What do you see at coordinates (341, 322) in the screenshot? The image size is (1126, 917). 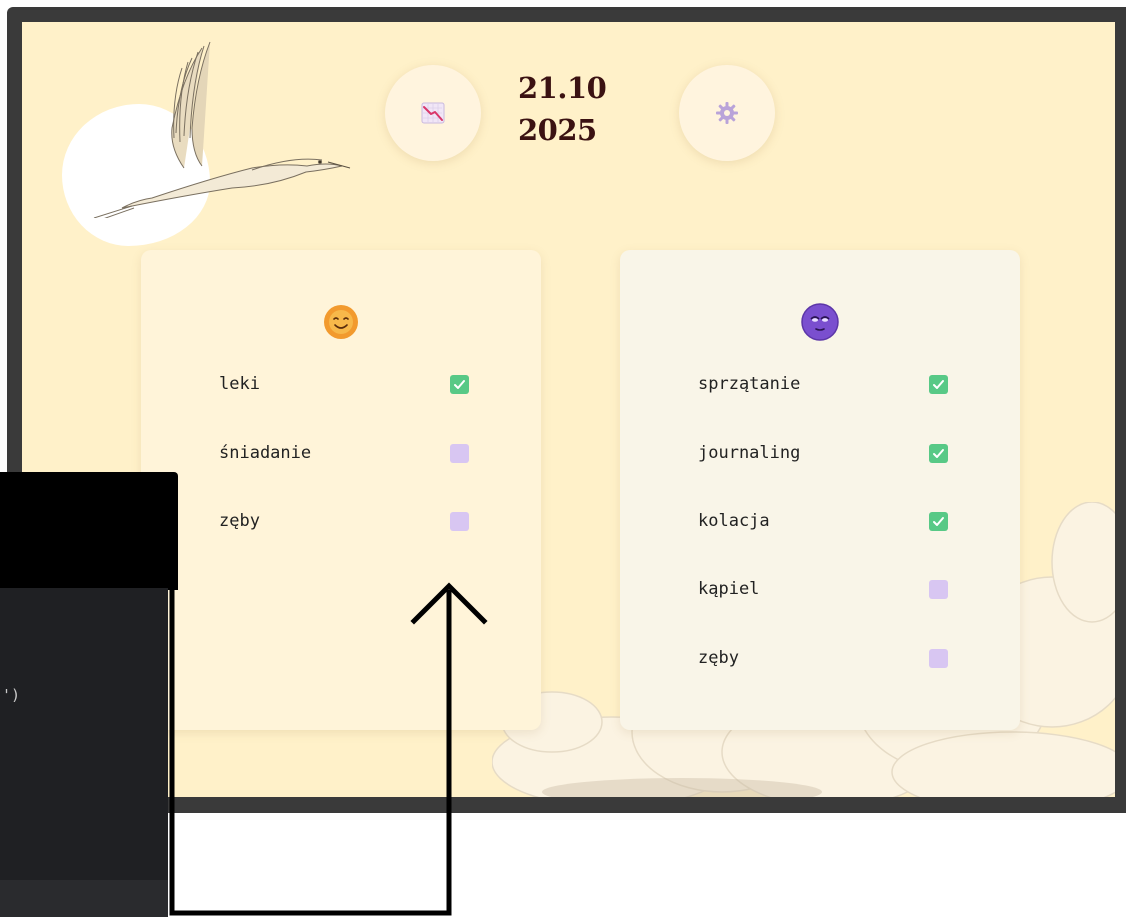 I see `smiling-sun-icon` at bounding box center [341, 322].